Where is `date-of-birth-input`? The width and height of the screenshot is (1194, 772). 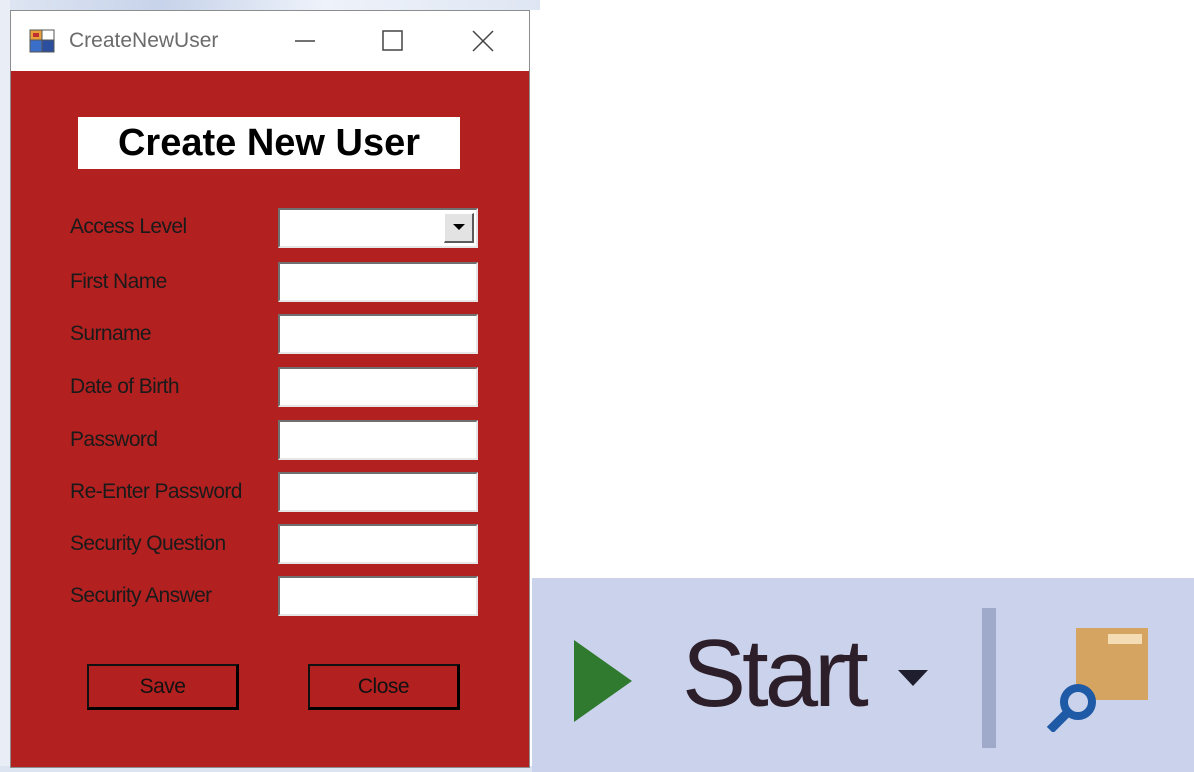 date-of-birth-input is located at coordinates (378, 387).